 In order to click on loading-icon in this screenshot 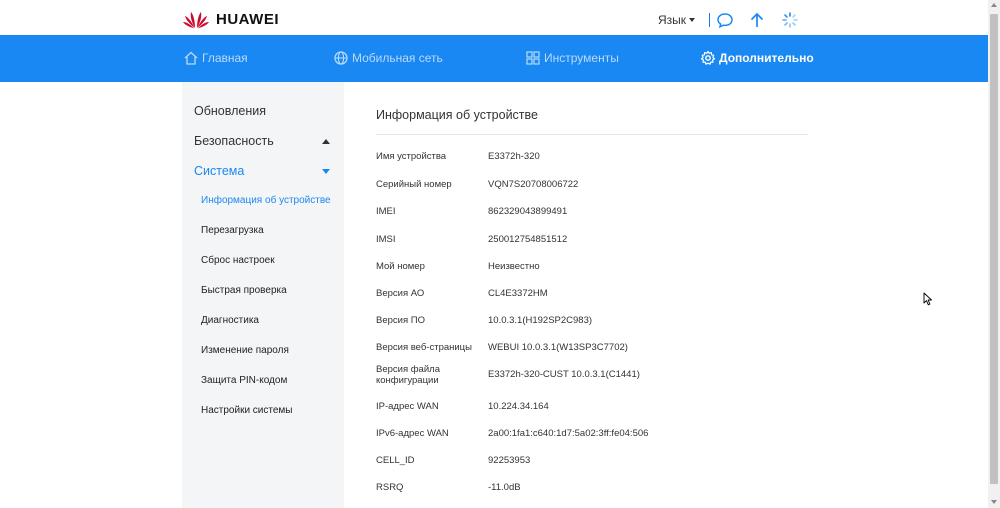, I will do `click(790, 20)`.